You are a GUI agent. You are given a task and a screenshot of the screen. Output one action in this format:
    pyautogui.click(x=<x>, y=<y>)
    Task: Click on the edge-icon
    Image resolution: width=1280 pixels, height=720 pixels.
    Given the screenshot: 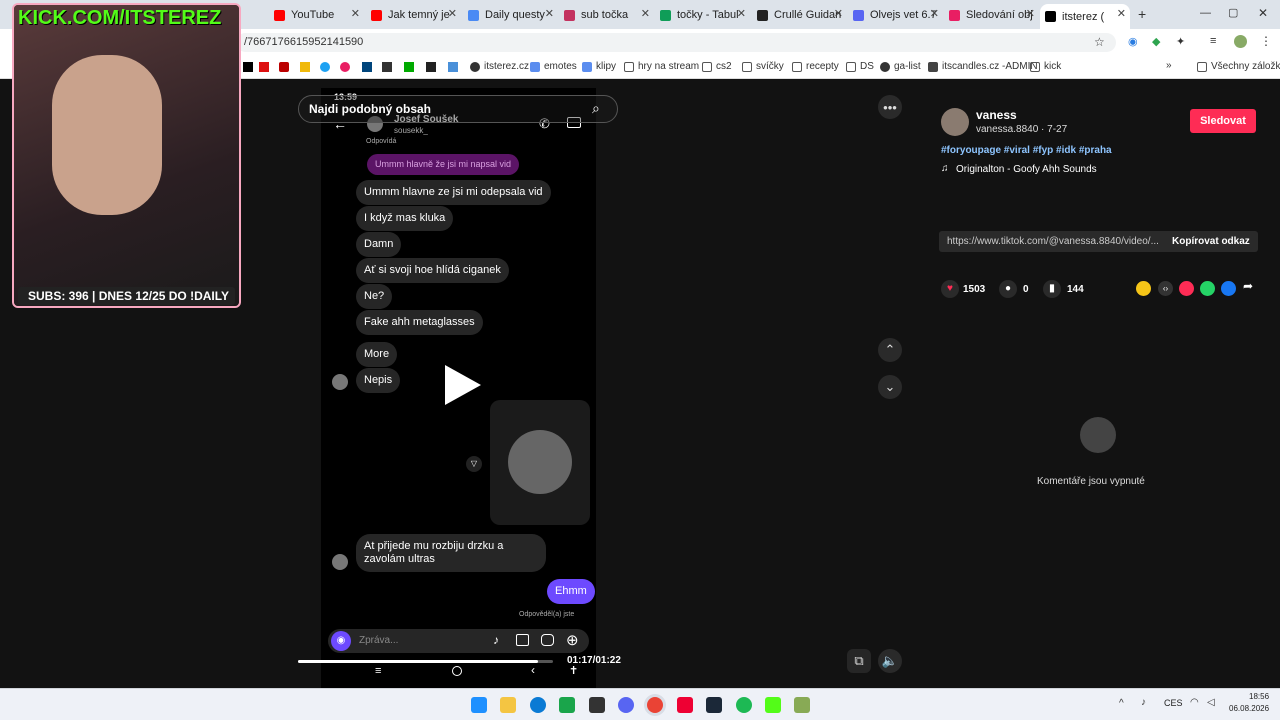 What is the action you would take?
    pyautogui.click(x=538, y=705)
    